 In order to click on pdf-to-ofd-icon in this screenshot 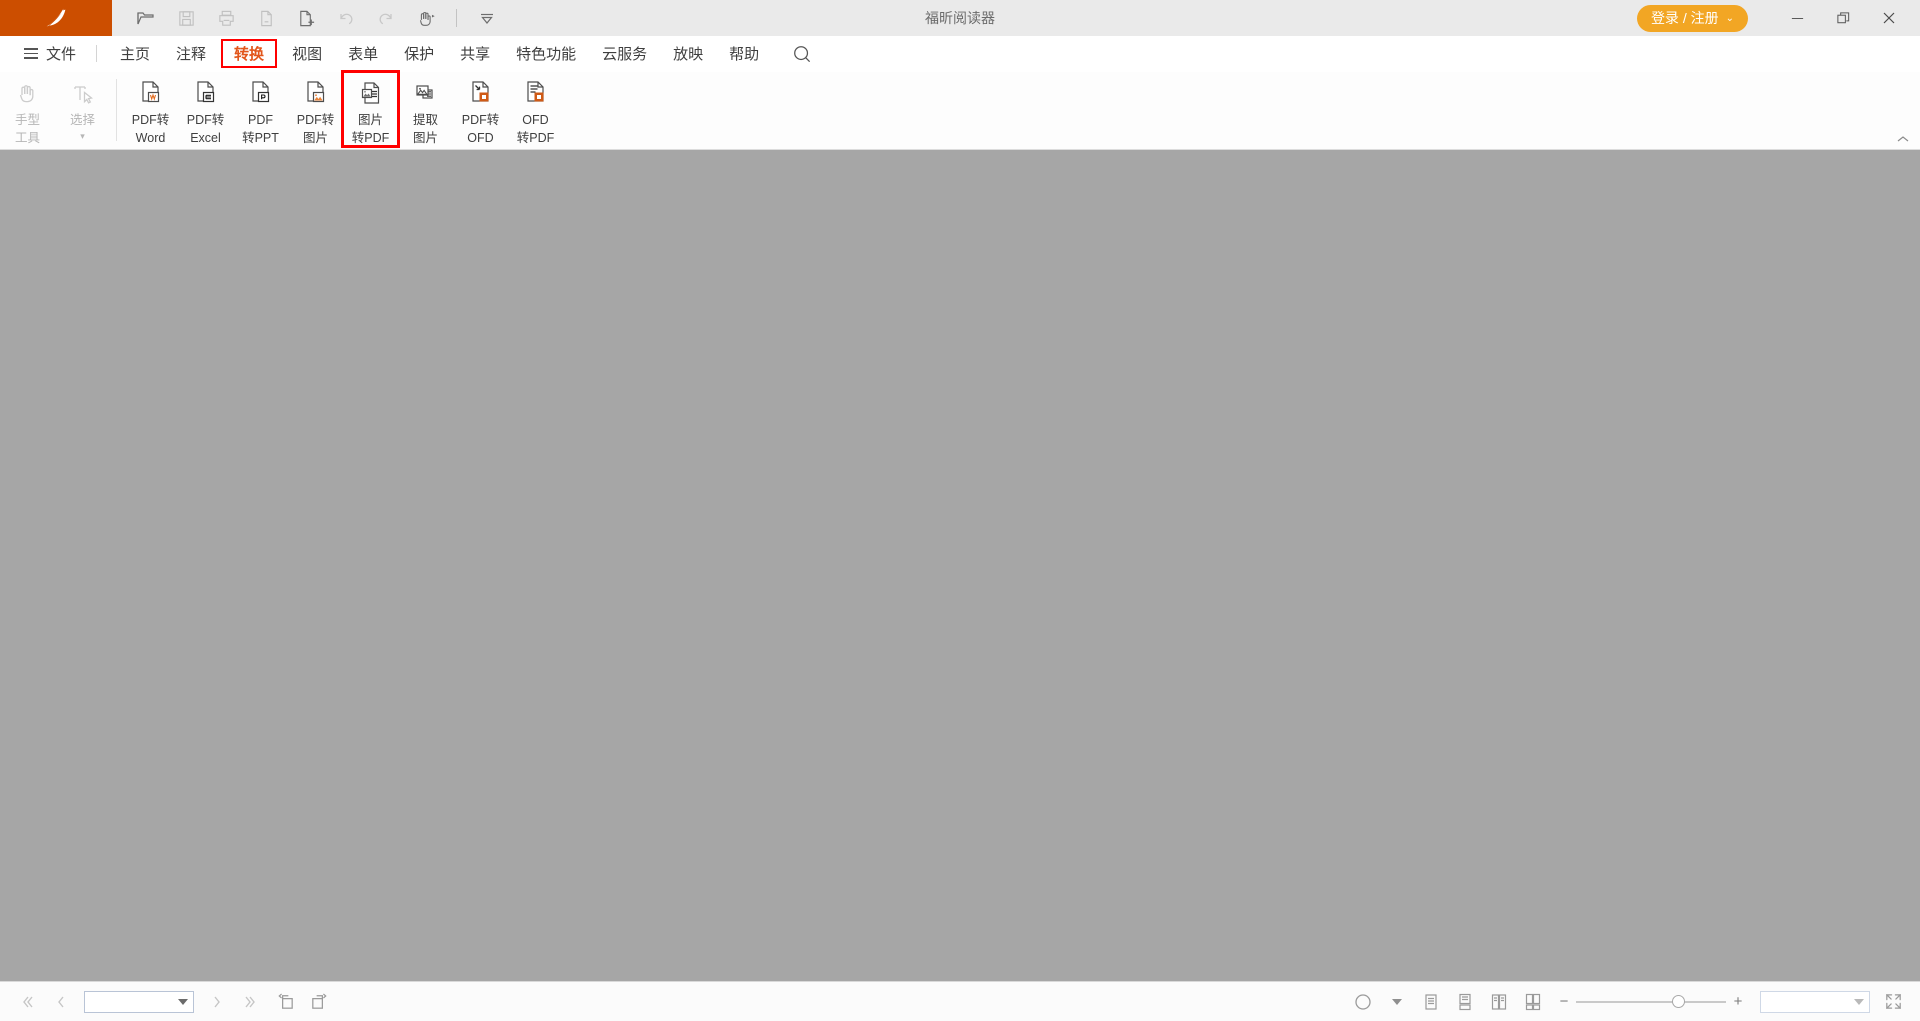, I will do `click(481, 94)`.